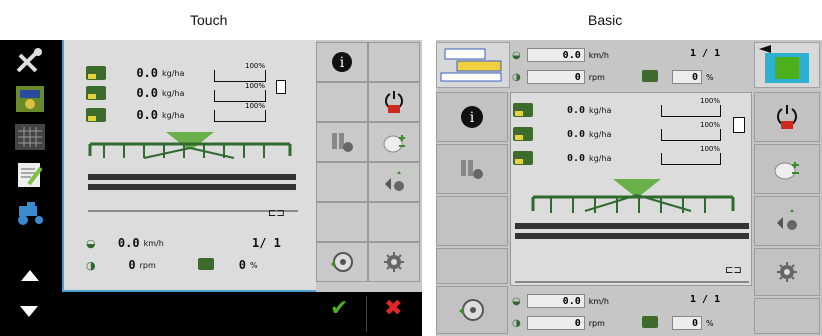  I want to click on basic-top-rpm: ◑ 0 rpm, so click(558, 77).